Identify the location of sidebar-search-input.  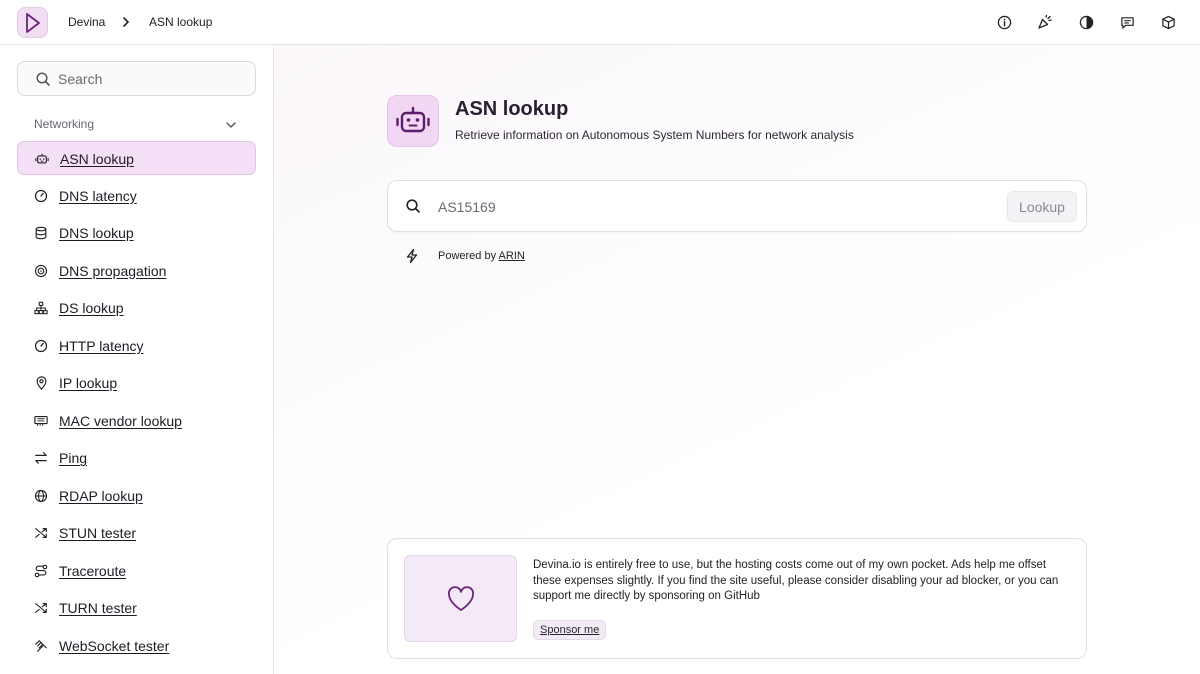
(153, 79).